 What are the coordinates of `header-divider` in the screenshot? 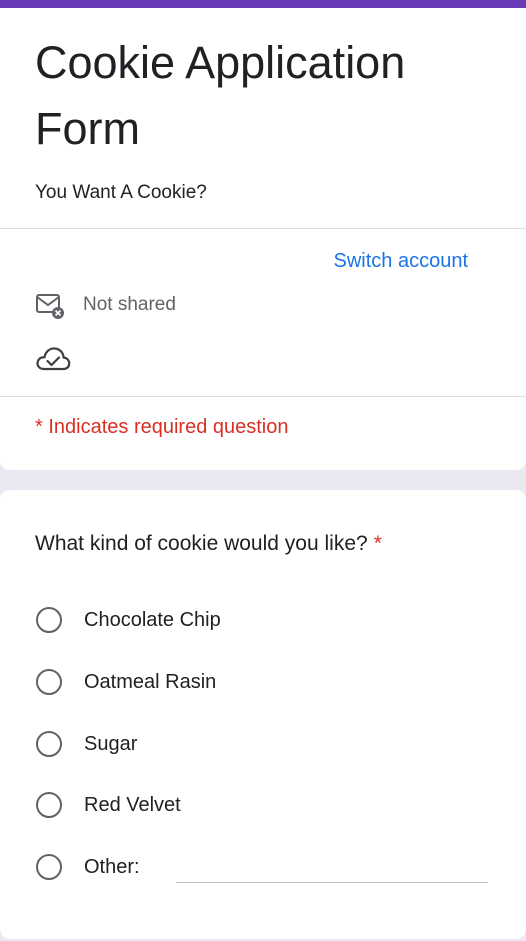 It's located at (263, 228).